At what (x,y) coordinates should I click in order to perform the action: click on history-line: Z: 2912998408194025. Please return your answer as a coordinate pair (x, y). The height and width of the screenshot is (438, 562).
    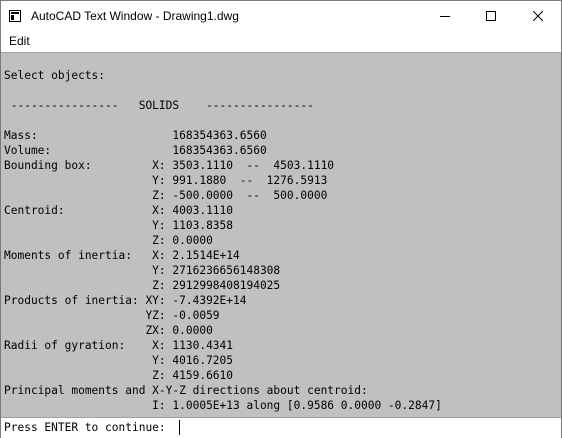
    Looking at the image, I should click on (142, 285).